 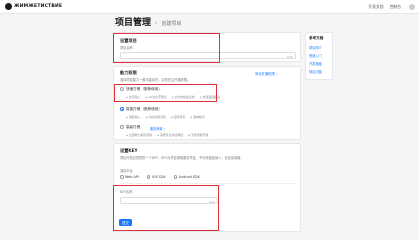 I want to click on platform-option-android: Android SDK, so click(x=186, y=177).